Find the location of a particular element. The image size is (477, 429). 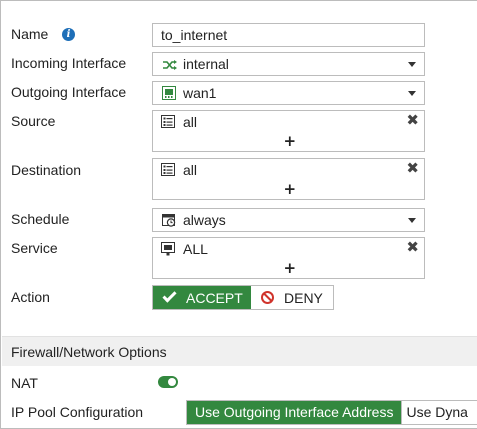

deny-button: DENY is located at coordinates (292, 297).